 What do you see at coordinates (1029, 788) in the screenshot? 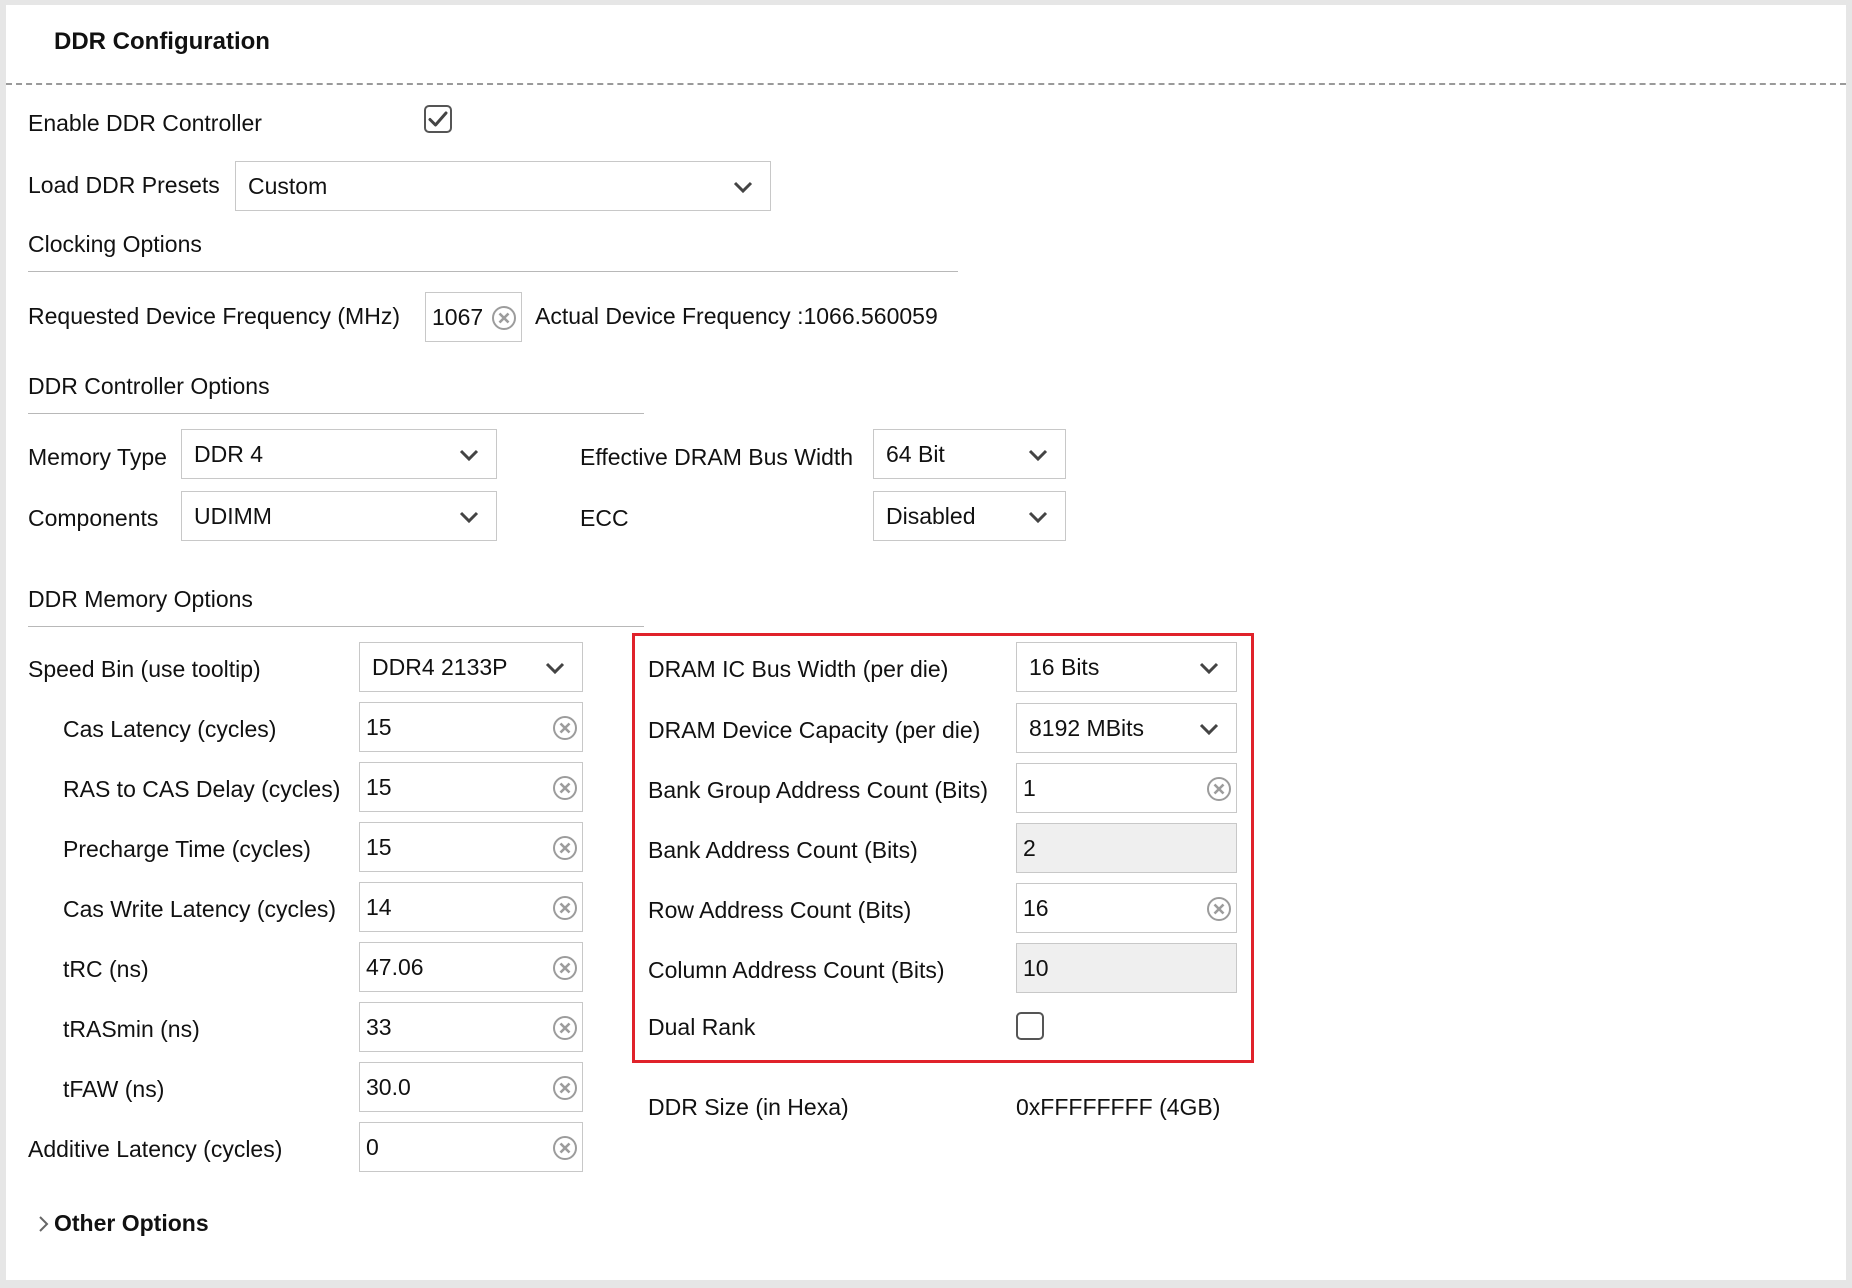
I see `bank-group-value: 1` at bounding box center [1029, 788].